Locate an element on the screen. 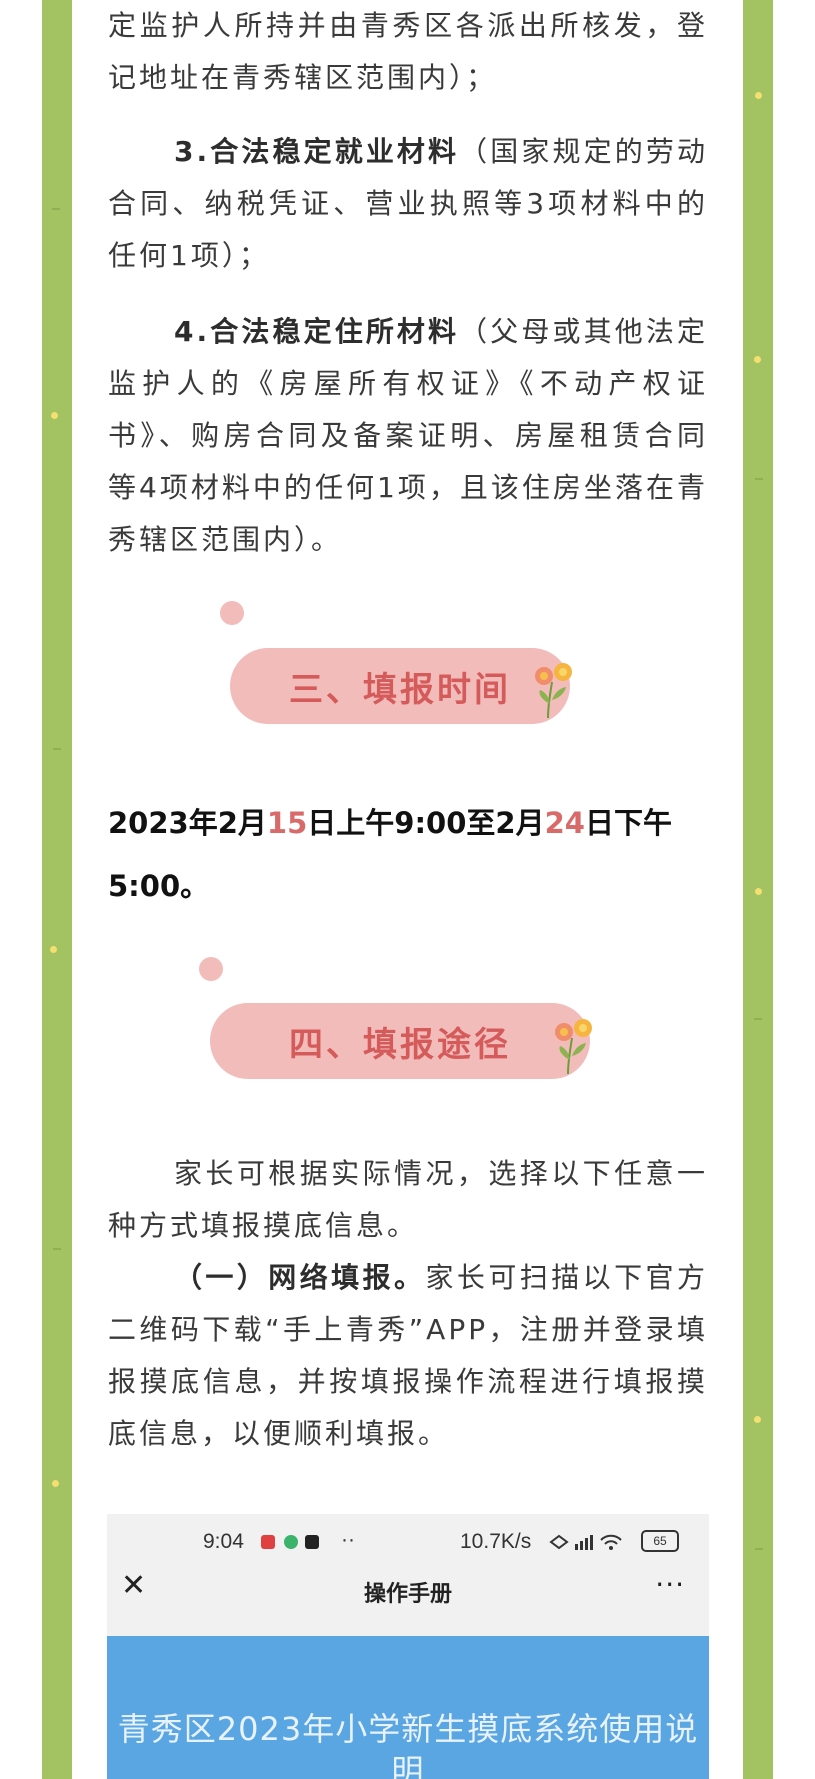  section-heading-method: 四、填报途径 is located at coordinates (400, 1041).